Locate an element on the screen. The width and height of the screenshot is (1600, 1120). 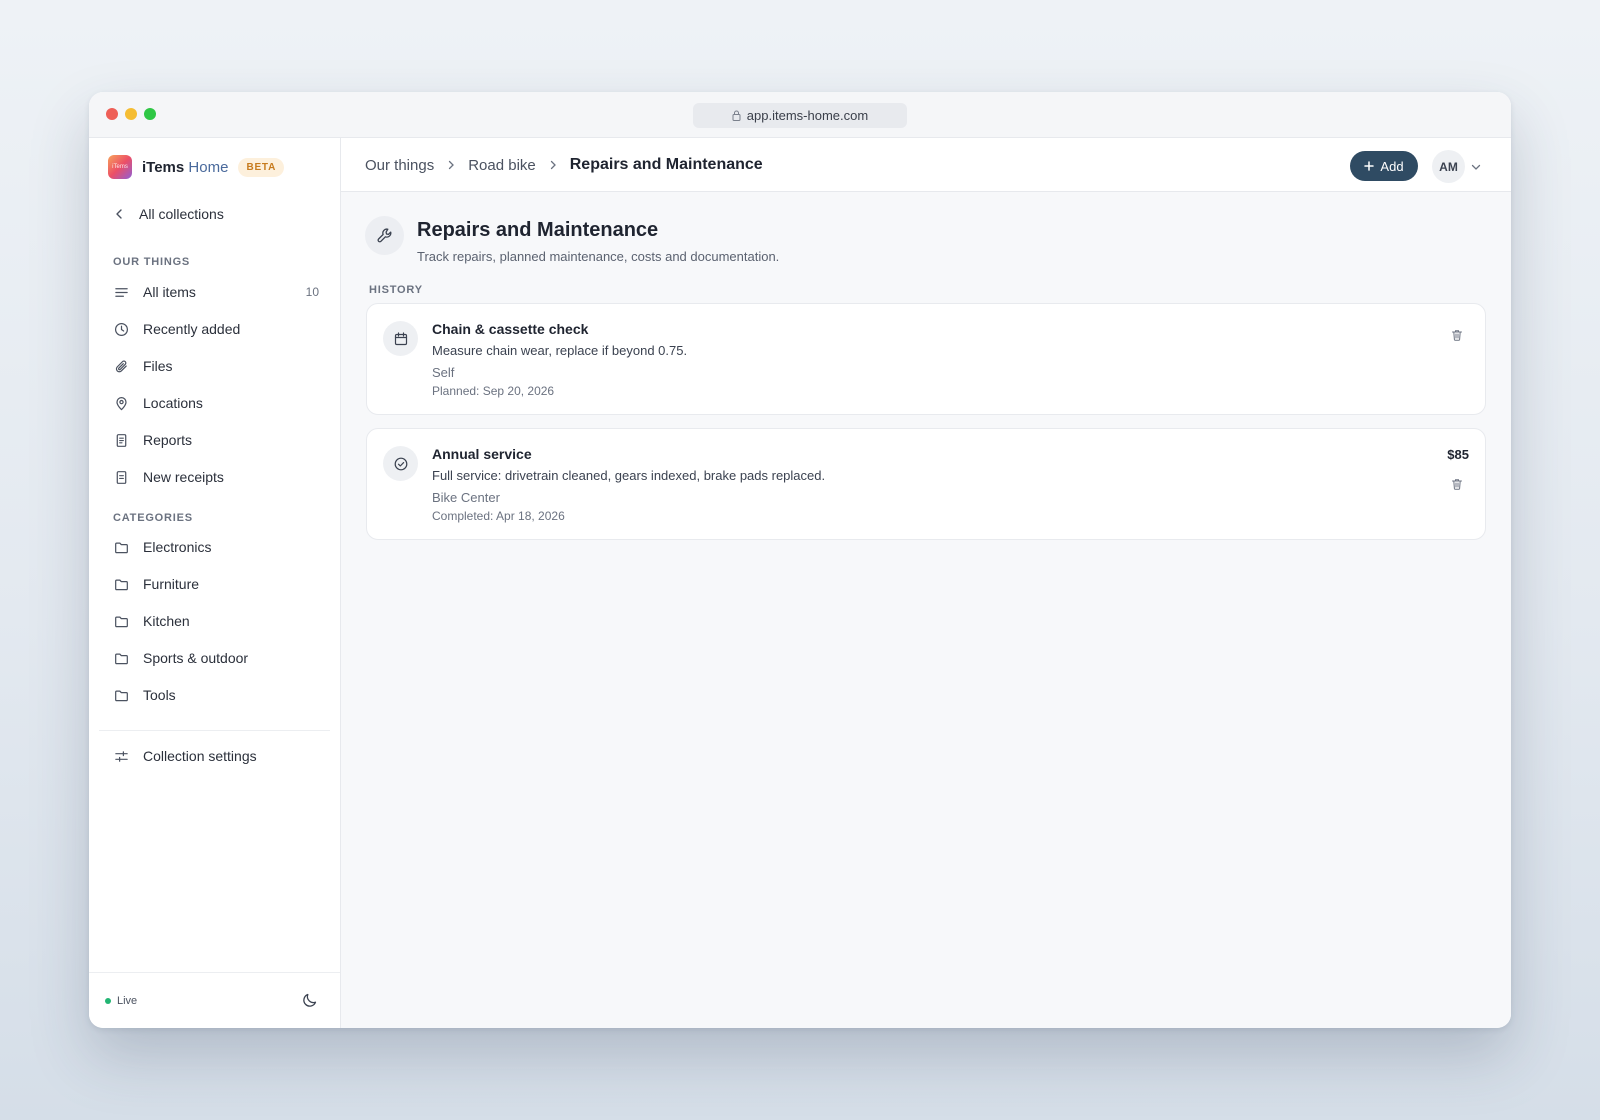
breadcrumb-our-things: Our things is located at coordinates (399, 165).